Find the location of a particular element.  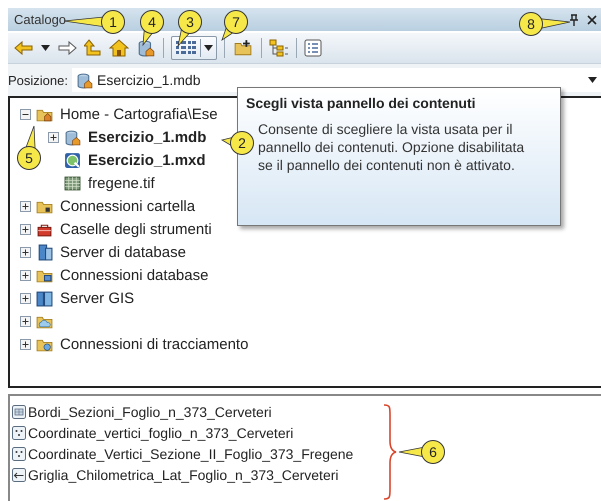

close-icon is located at coordinates (592, 19).